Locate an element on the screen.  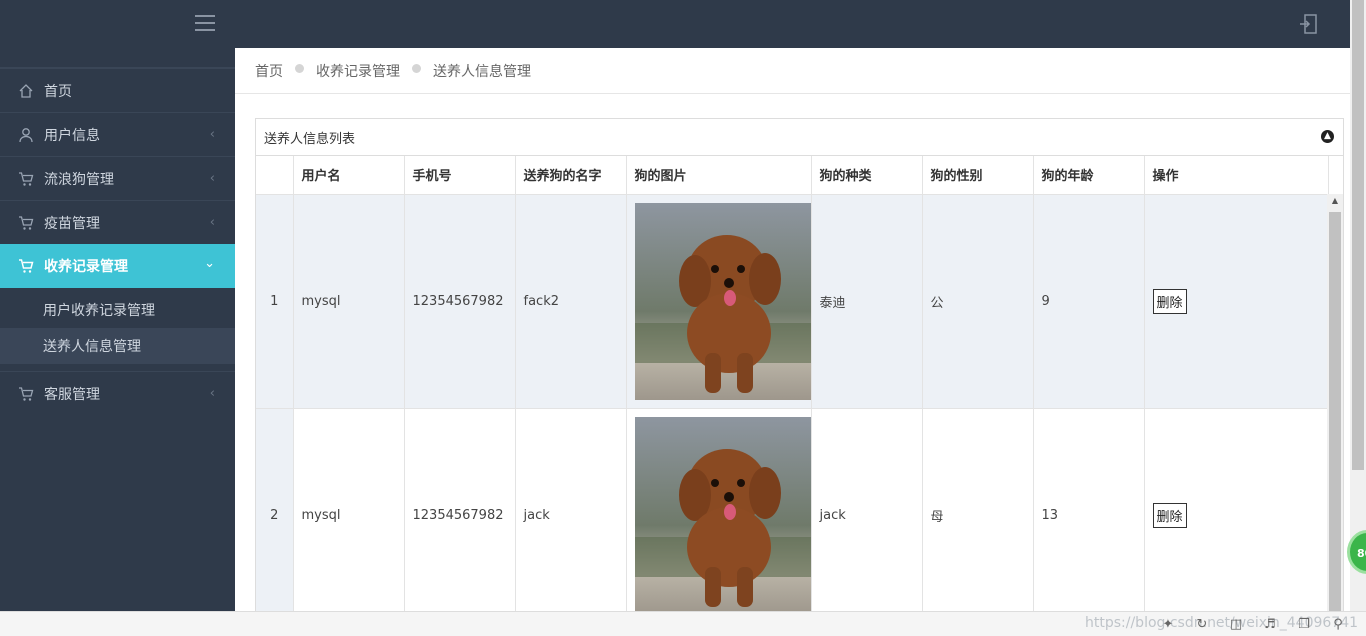
sidebar-subitem-sender-info: 送养人信息管理 is located at coordinates (117, 346).